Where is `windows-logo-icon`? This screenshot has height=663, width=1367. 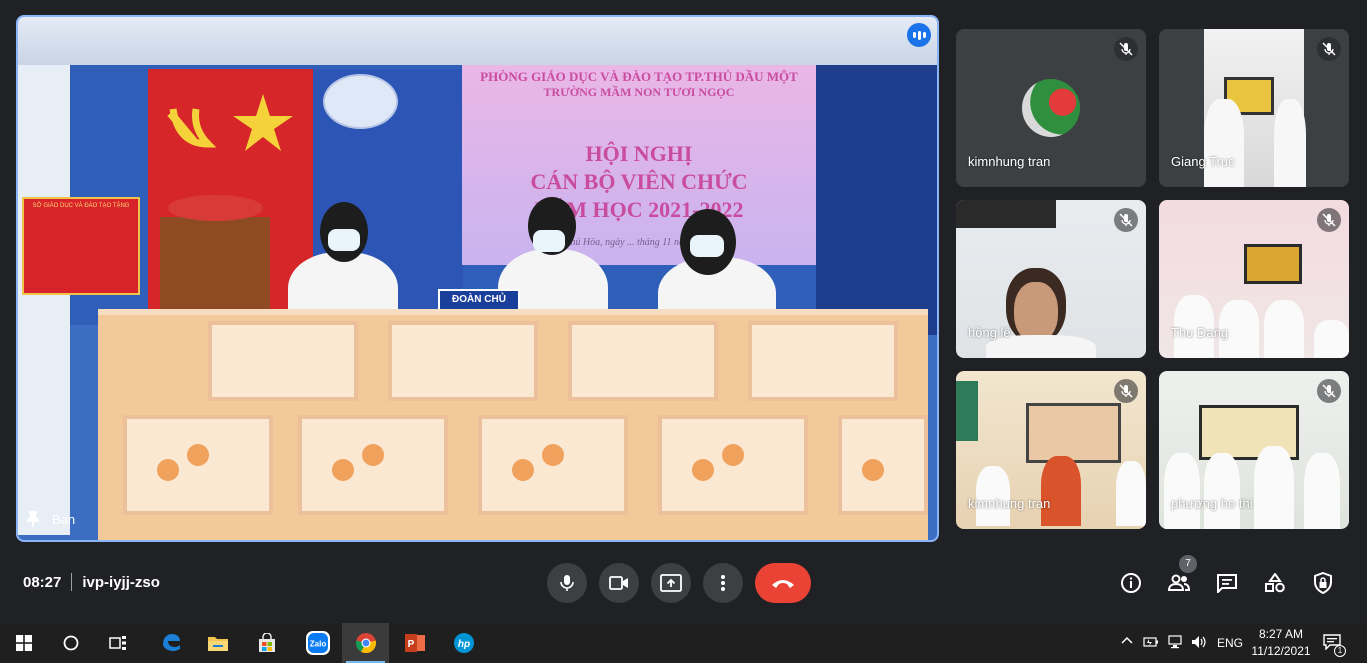
windows-logo-icon is located at coordinates (23, 643).